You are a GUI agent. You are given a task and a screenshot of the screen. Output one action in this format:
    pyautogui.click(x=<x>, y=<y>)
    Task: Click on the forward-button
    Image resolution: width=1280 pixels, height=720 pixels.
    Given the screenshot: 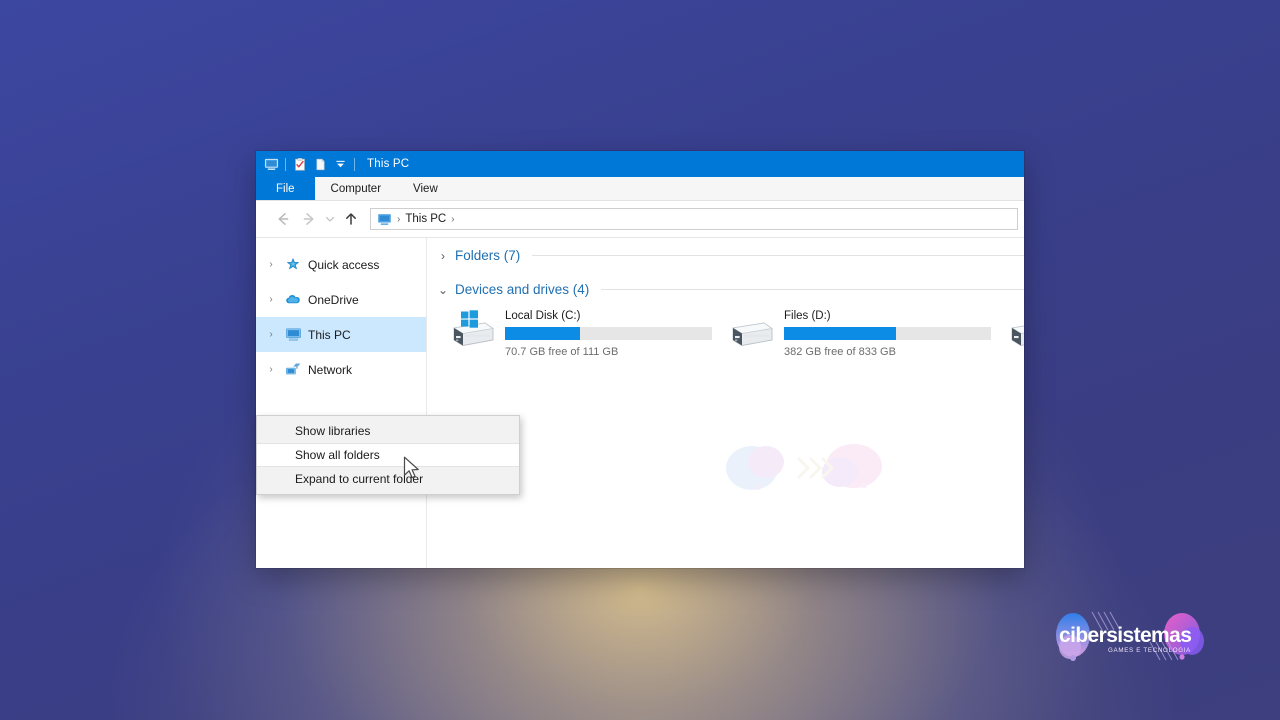 What is the action you would take?
    pyautogui.click(x=309, y=219)
    